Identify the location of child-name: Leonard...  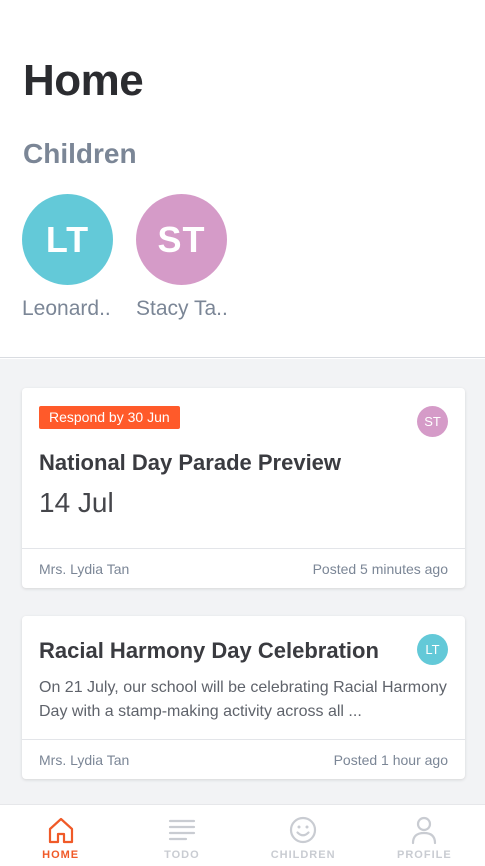
(66, 308).